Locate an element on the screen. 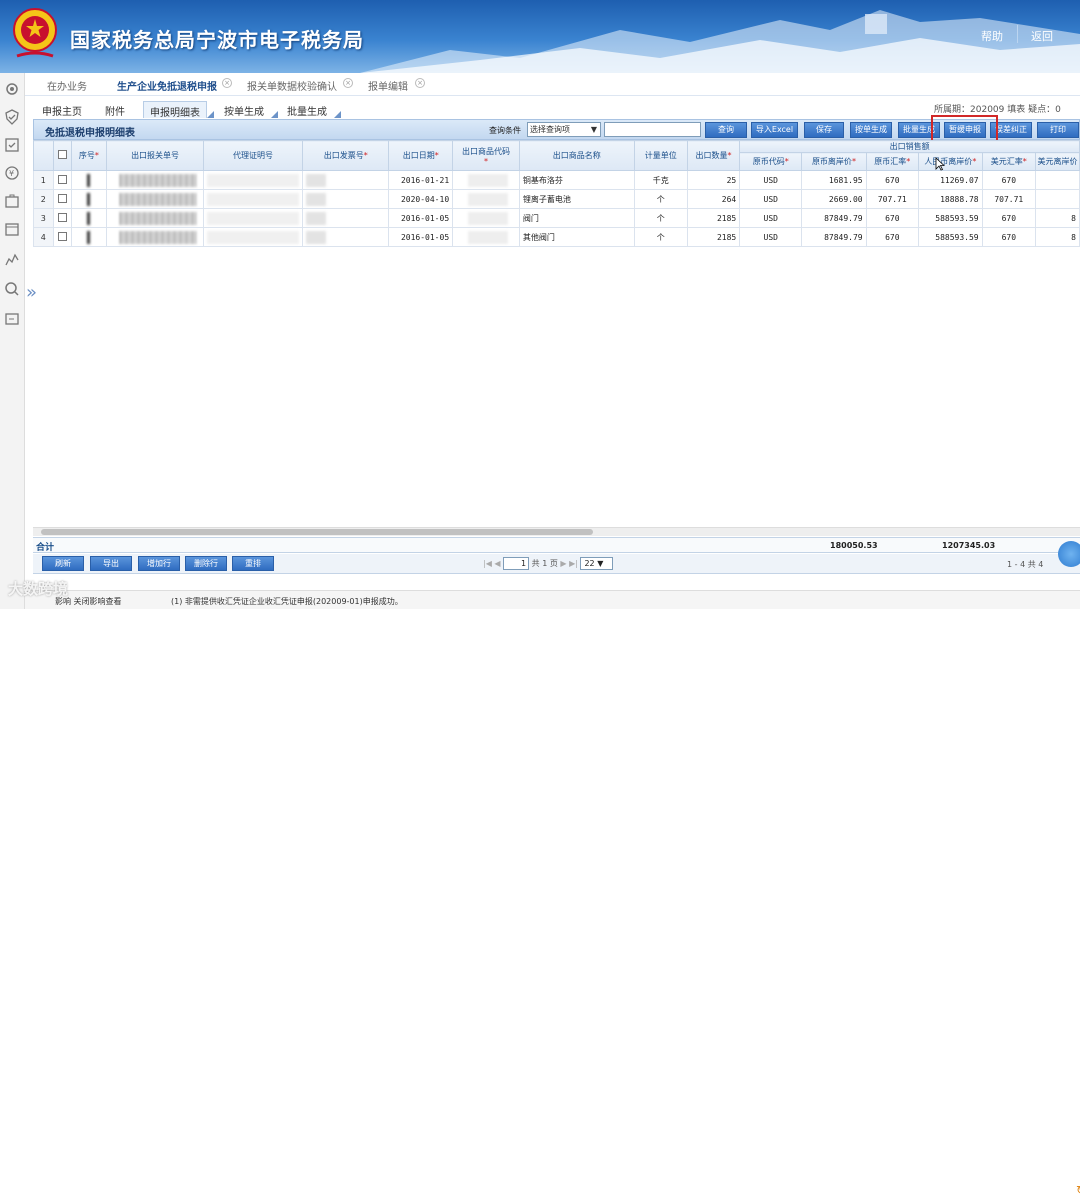 This screenshot has height=1197, width=1080. tab-in-progress: 在办业务 is located at coordinates (67, 85).